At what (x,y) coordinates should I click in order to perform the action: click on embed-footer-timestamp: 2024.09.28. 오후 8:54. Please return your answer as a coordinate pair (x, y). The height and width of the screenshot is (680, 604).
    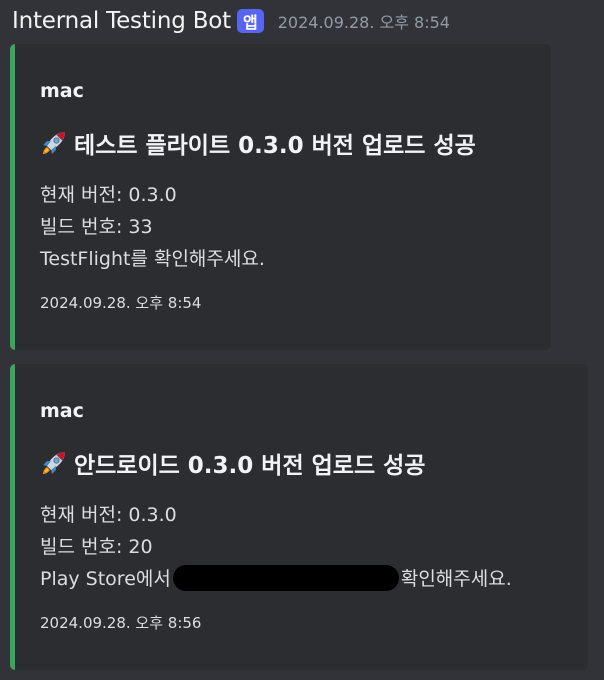
    Looking at the image, I should click on (121, 303).